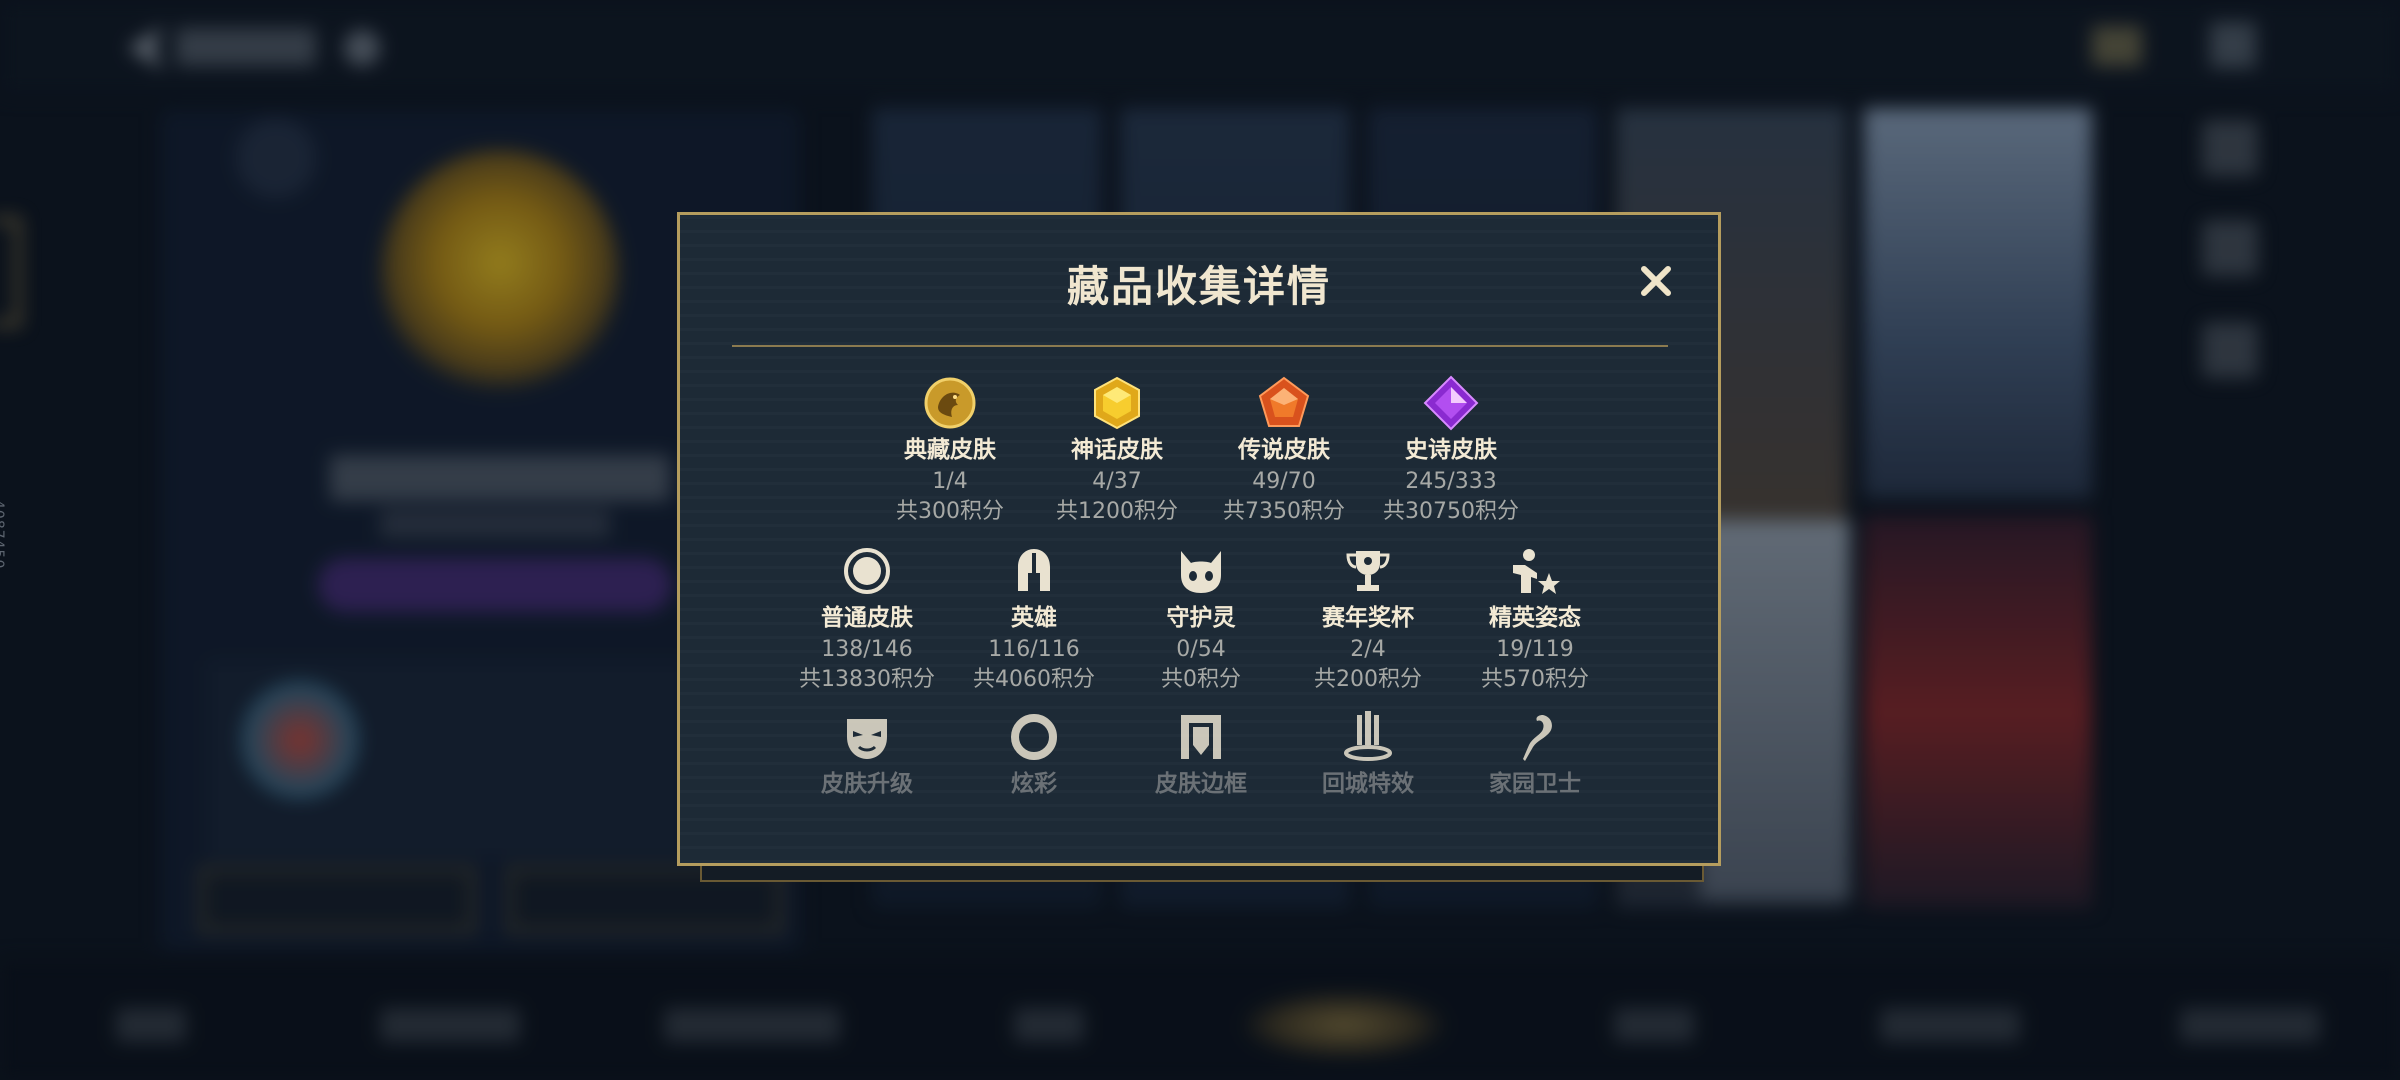 The image size is (2400, 1080). Describe the element at coordinates (1535, 649) in the screenshot. I see `item-count: 19/119` at that location.